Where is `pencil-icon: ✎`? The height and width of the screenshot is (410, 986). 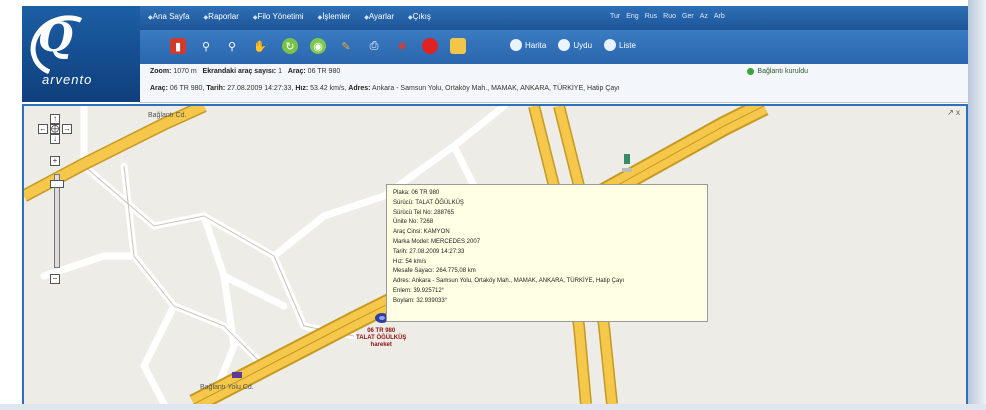
pencil-icon: ✎ is located at coordinates (346, 46).